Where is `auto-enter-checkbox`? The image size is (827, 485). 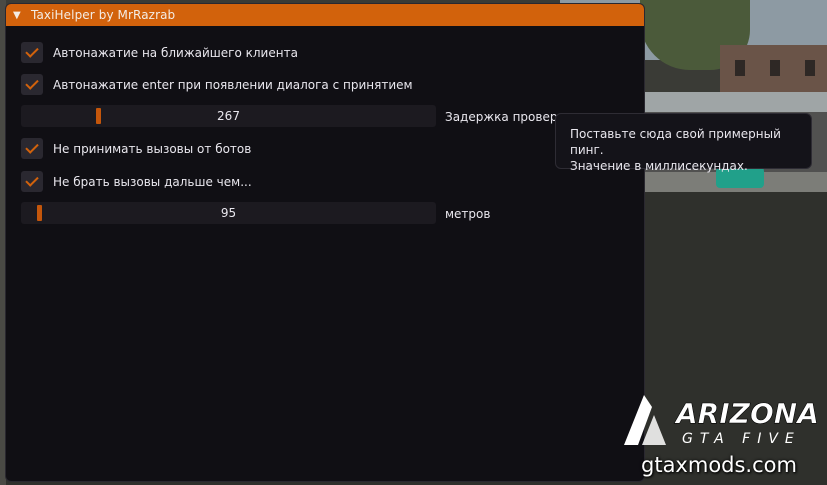 auto-enter-checkbox is located at coordinates (32, 84).